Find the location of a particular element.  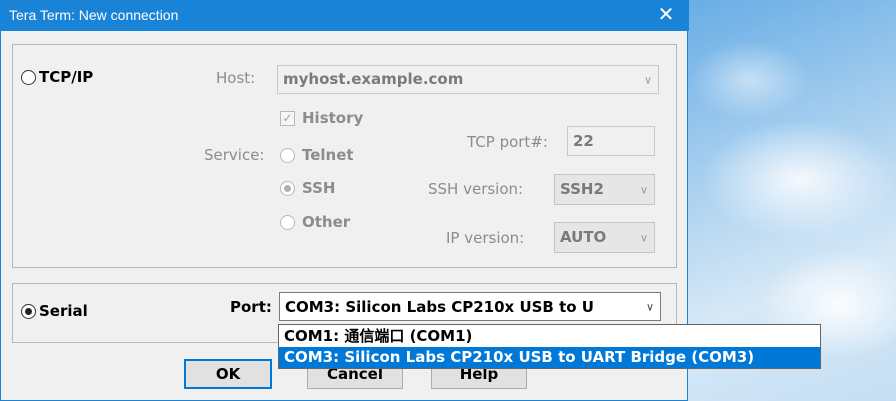

ok-button: OK is located at coordinates (228, 374).